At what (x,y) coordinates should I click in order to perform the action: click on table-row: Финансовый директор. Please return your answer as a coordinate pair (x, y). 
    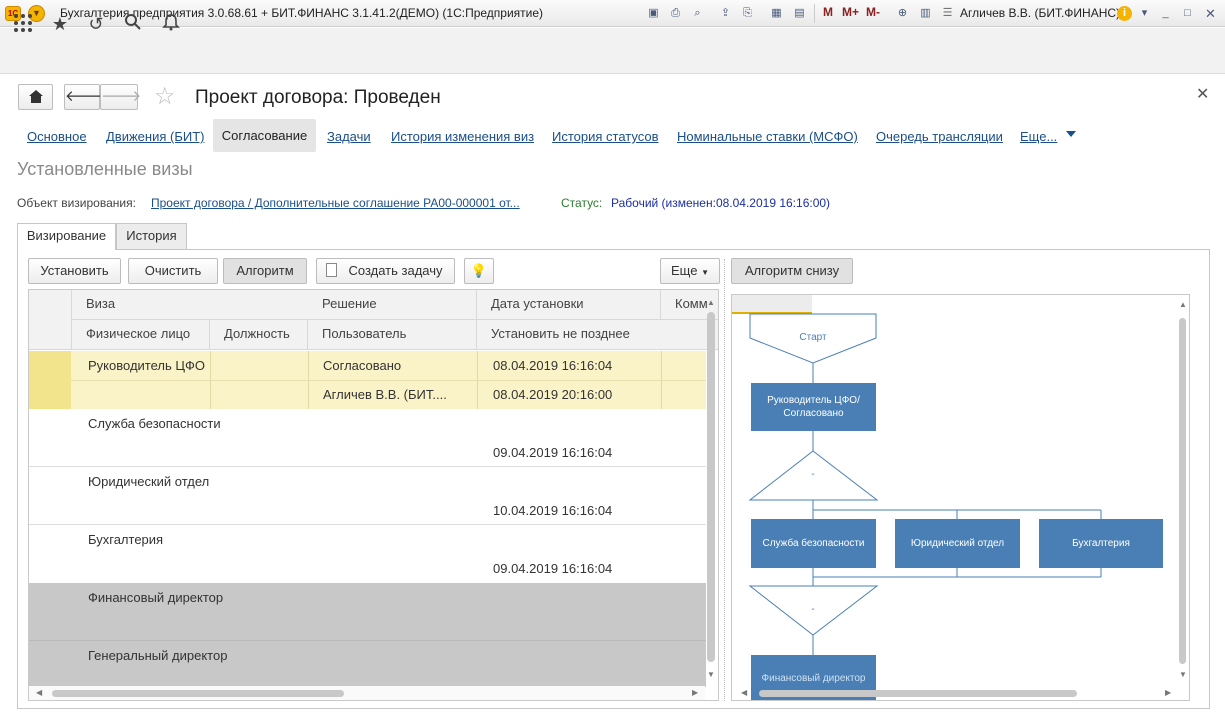
    Looking at the image, I should click on (367, 612).